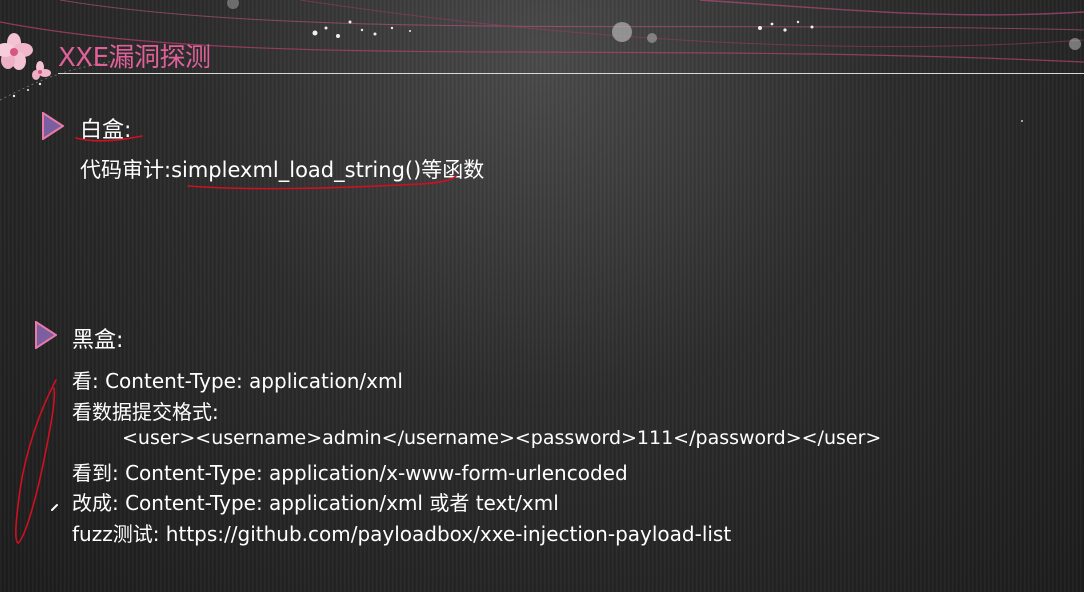  I want to click on code-audit-value: simplexml_load_string()等函数, so click(328, 170).